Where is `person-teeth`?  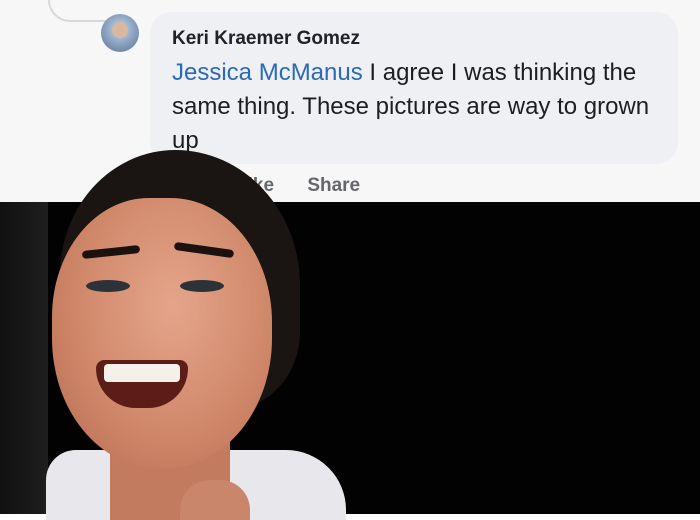
person-teeth is located at coordinates (142, 373).